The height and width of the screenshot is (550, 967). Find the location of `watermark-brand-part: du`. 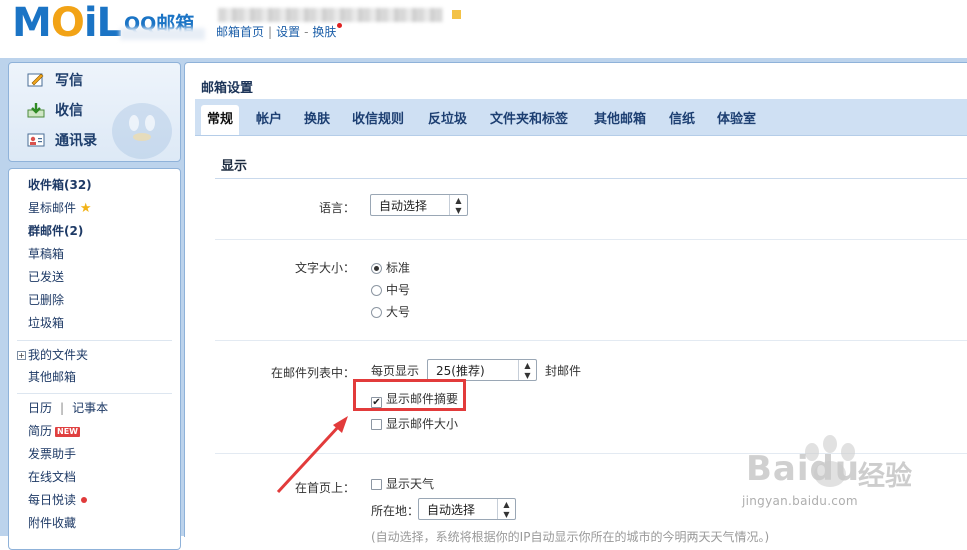

watermark-brand-part: du is located at coordinates (835, 469).